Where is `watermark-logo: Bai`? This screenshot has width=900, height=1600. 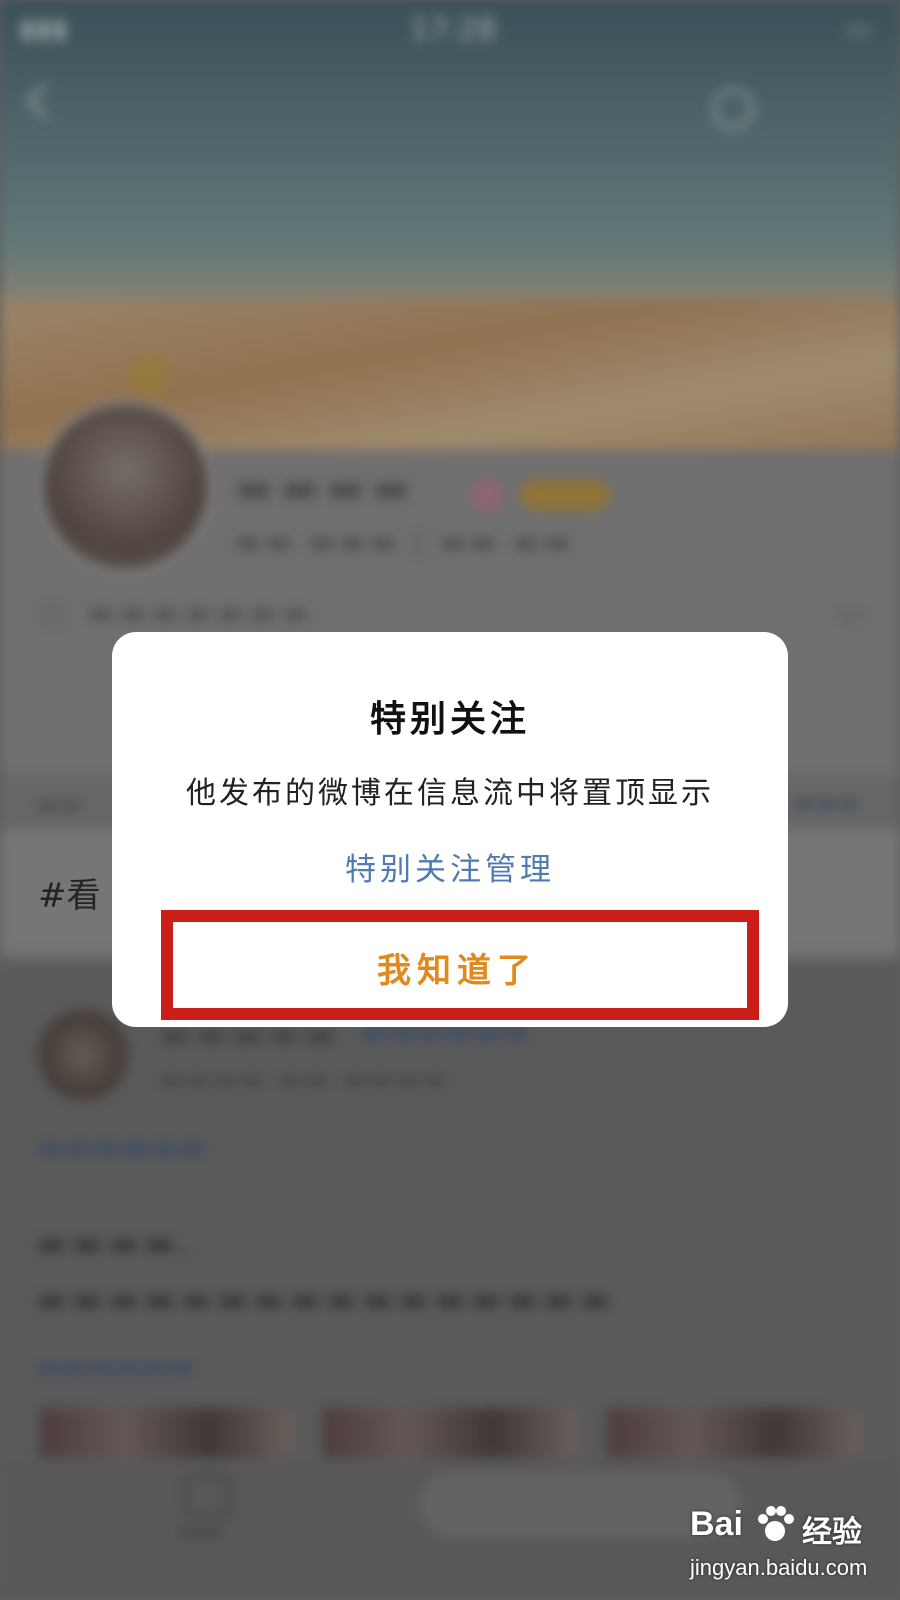
watermark-logo: Bai is located at coordinates (716, 1524).